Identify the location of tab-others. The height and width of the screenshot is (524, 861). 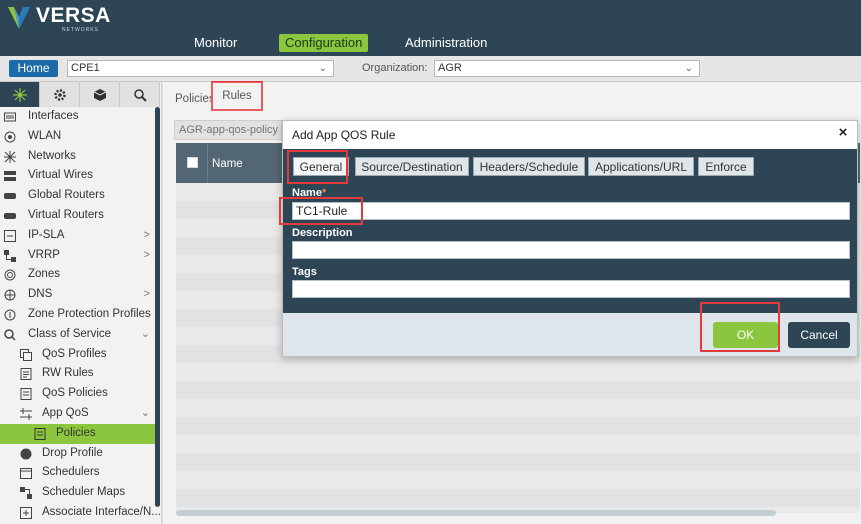
(140, 94).